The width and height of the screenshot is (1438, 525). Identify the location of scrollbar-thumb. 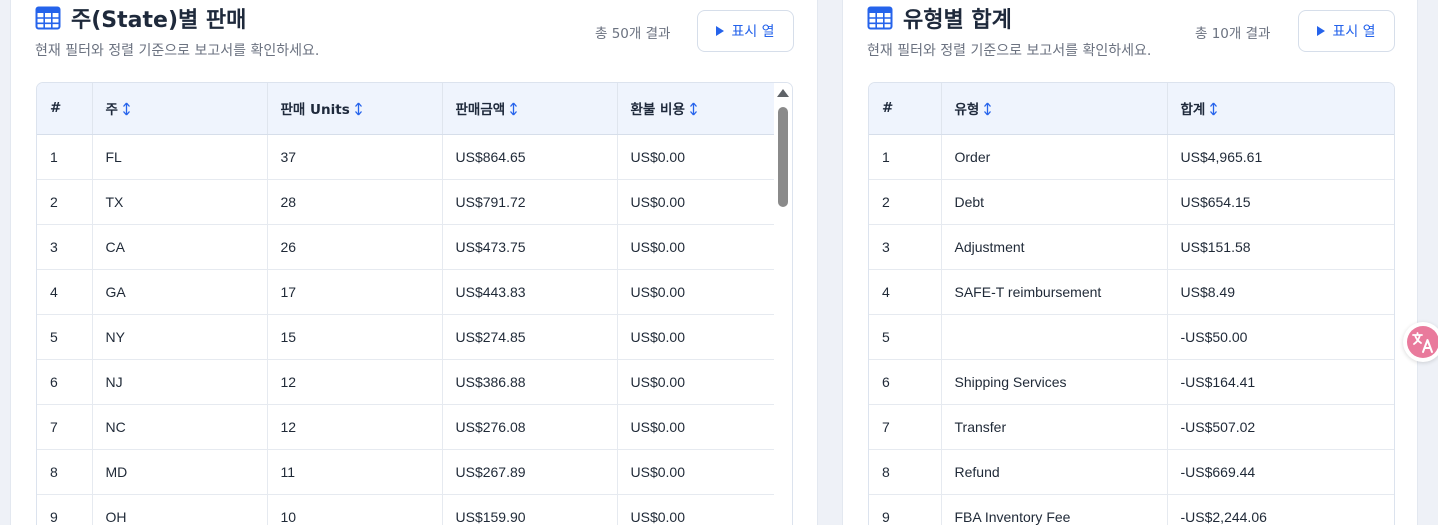
(783, 157).